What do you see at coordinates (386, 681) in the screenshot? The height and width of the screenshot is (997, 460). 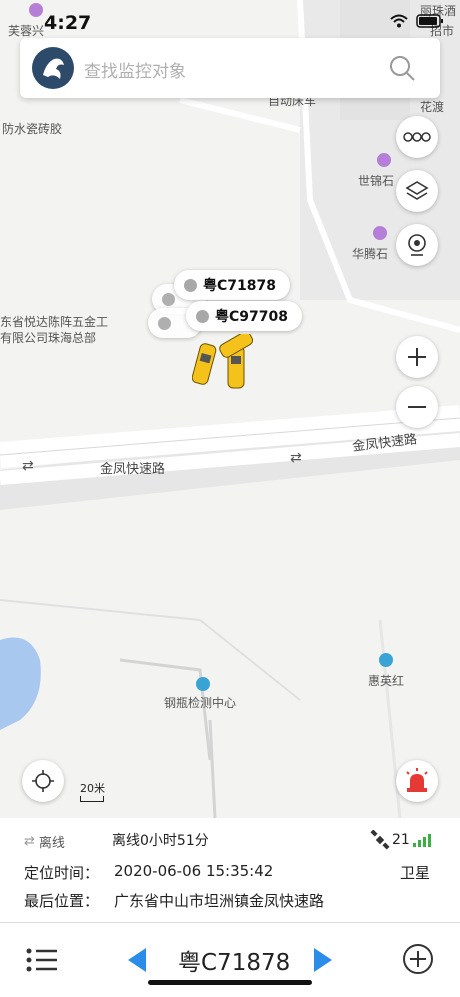 I see `poi-label: 惠英红` at bounding box center [386, 681].